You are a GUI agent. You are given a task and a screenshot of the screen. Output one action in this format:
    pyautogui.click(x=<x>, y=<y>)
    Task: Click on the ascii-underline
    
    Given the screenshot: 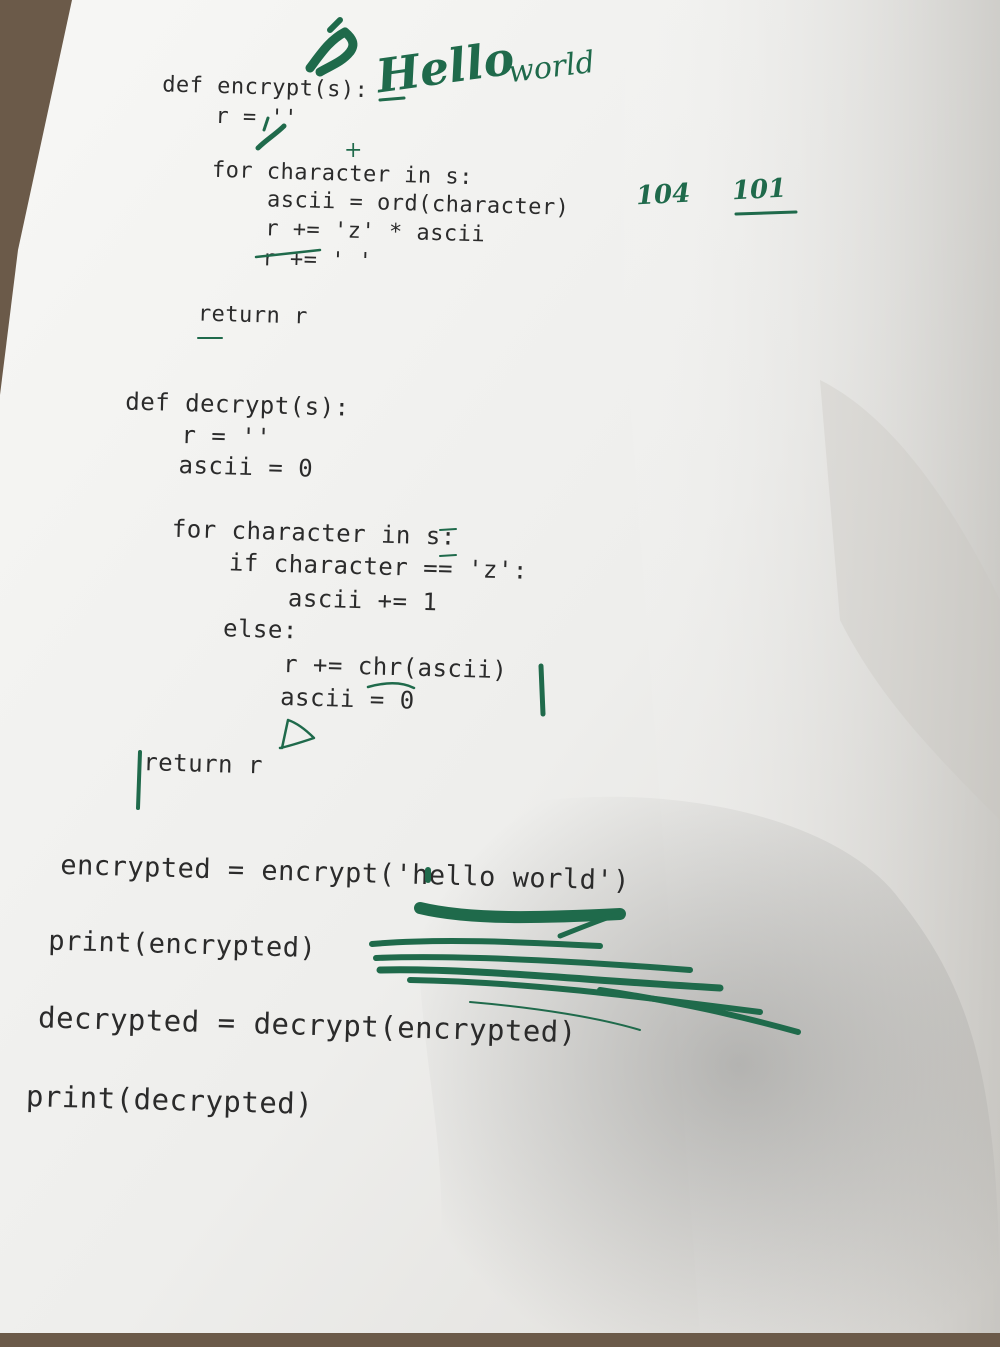 What is the action you would take?
    pyautogui.click(x=766, y=213)
    